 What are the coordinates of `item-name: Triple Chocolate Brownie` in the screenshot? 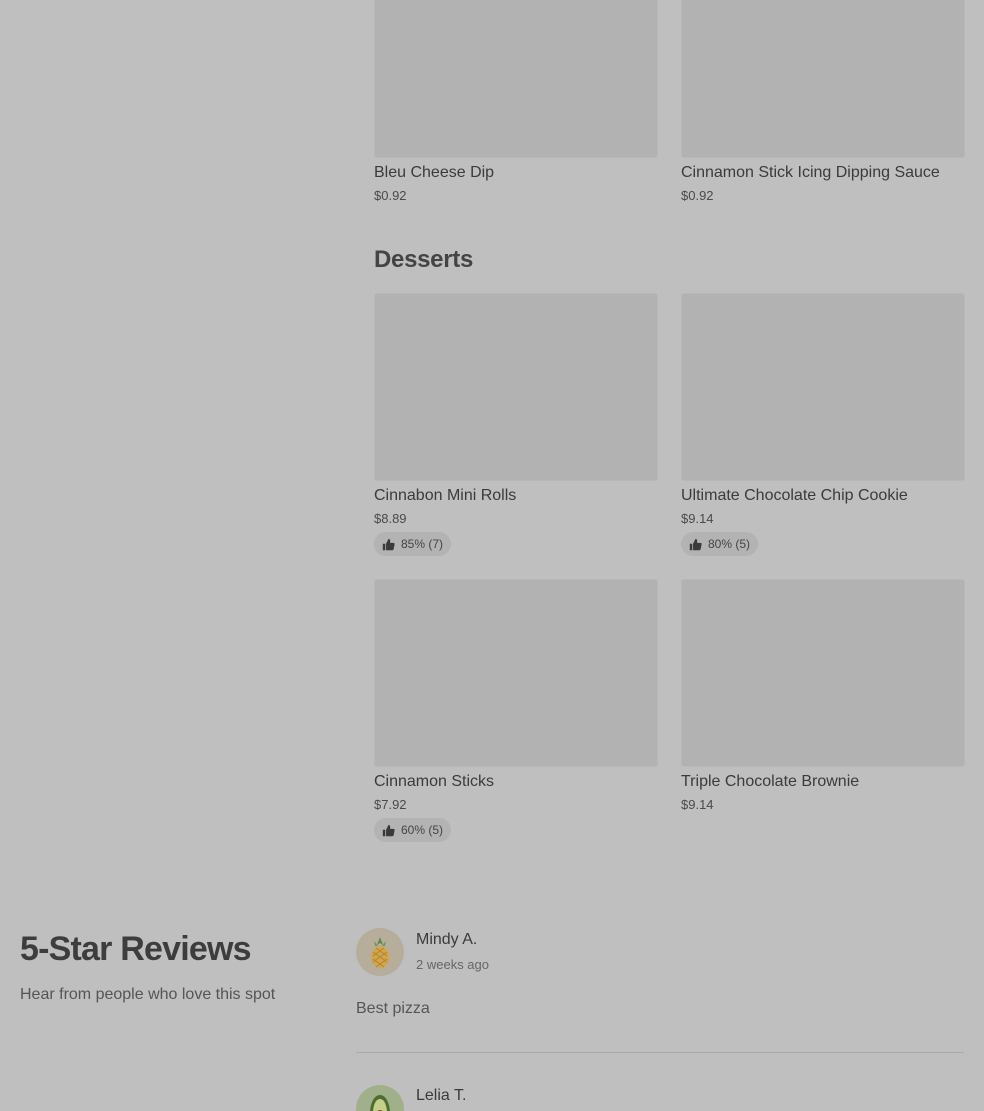 It's located at (770, 781).